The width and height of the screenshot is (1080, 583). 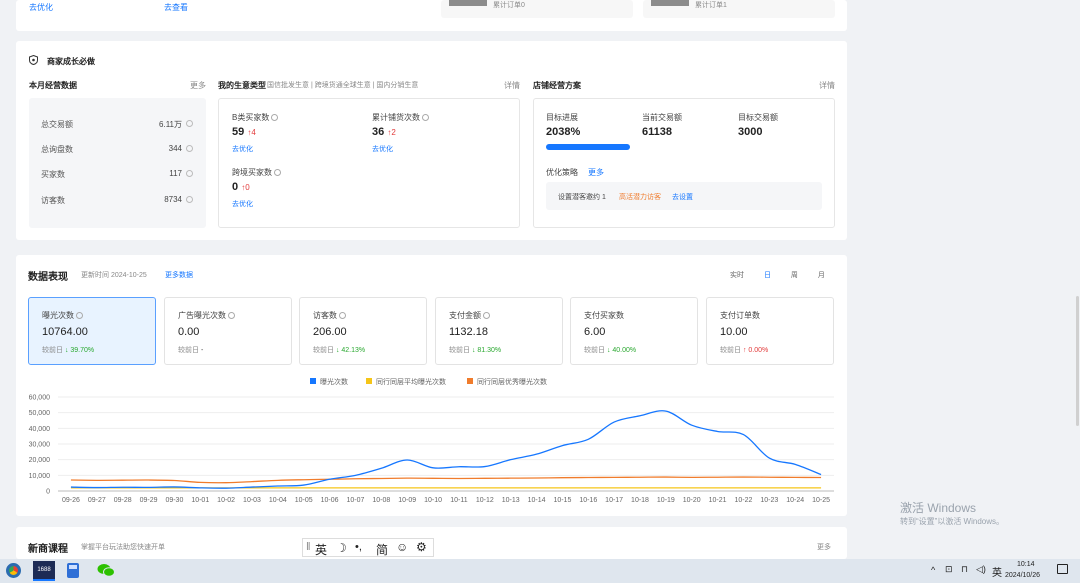 What do you see at coordinates (242, 85) in the screenshot?
I see `biz-title: 我的生意类型` at bounding box center [242, 85].